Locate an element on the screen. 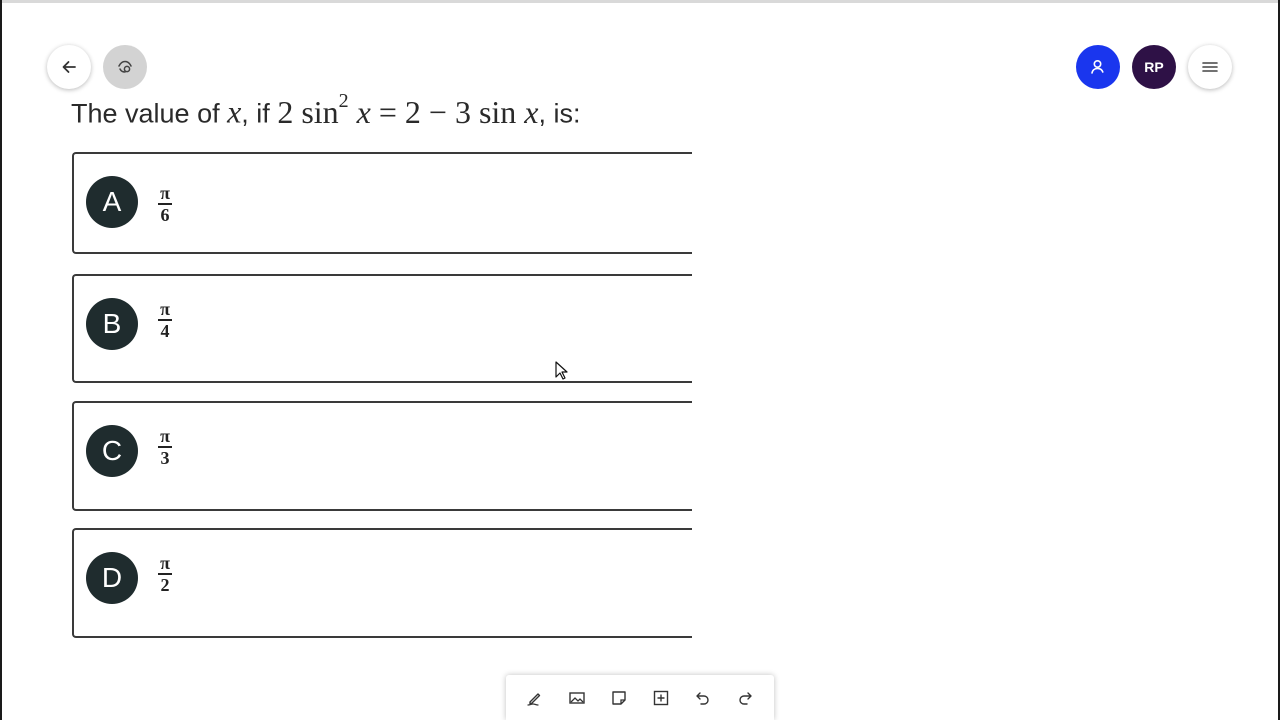 Image resolution: width=1280 pixels, height=720 pixels. option-letter-badge: D is located at coordinates (112, 578).